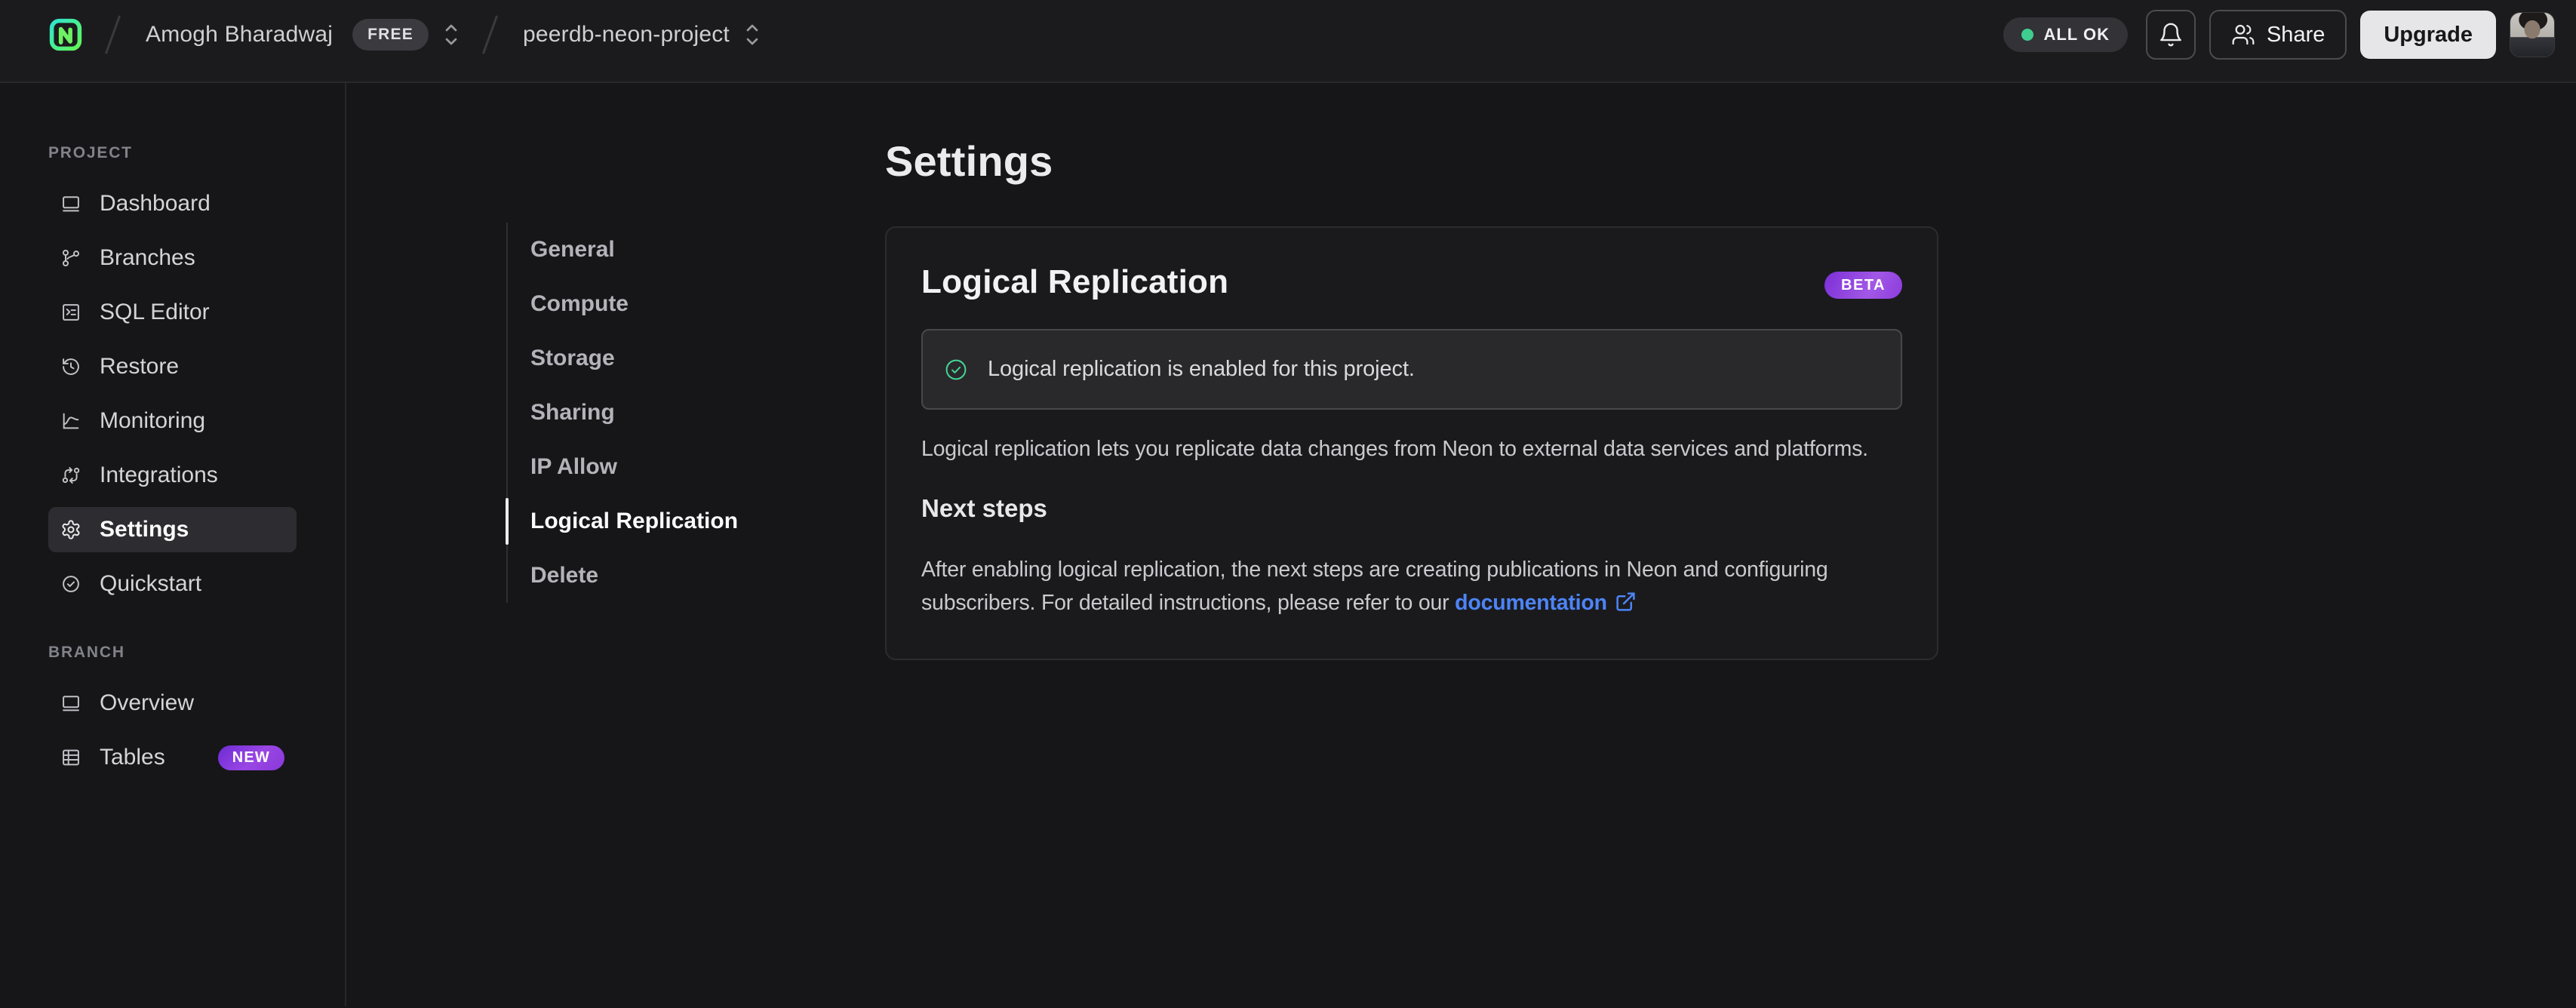 Image resolution: width=2576 pixels, height=1008 pixels. Describe the element at coordinates (86, 652) in the screenshot. I see `sidebar-section-branch: BRANCH` at that location.